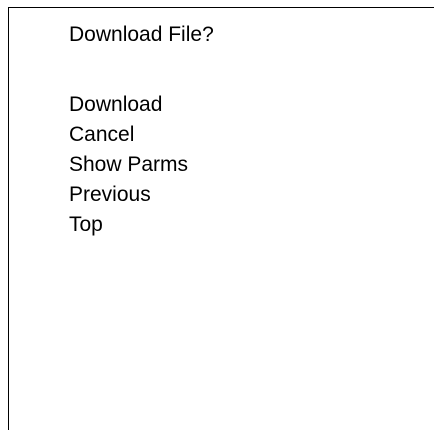 This screenshot has width=434, height=430. I want to click on download-option: Download, so click(128, 107).